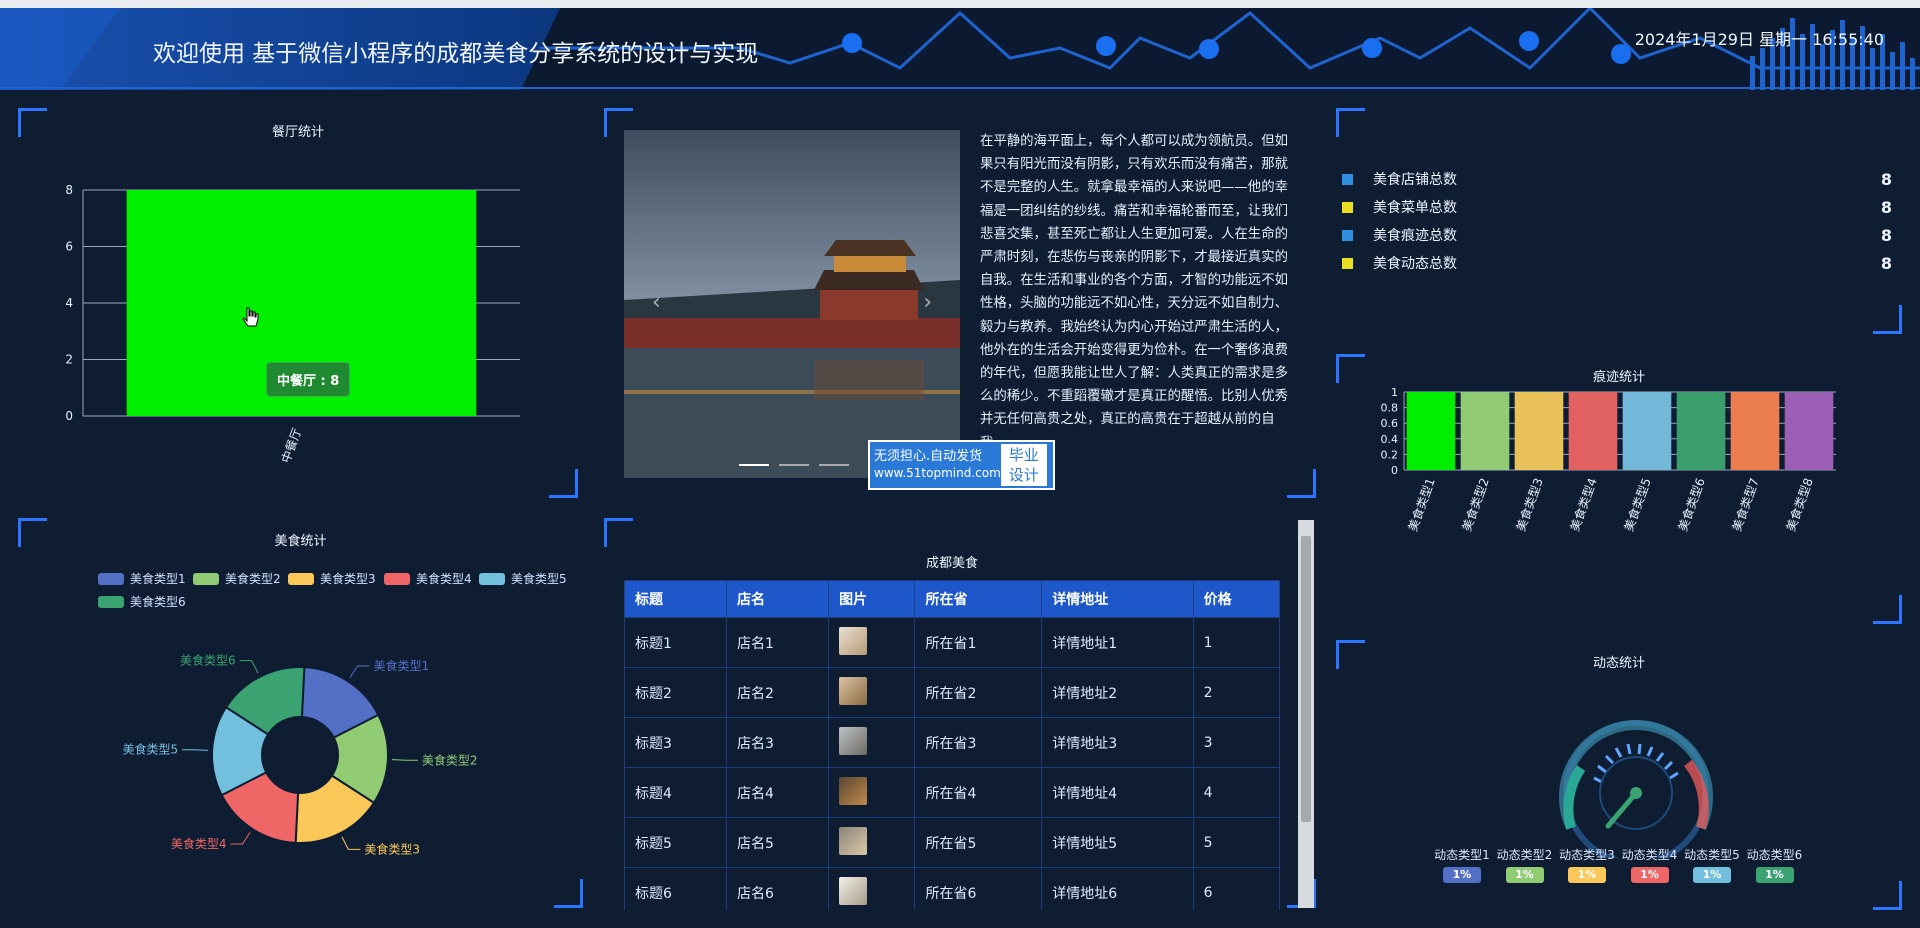 Image resolution: width=1920 pixels, height=928 pixels. I want to click on gauge-legend-label: 动态类型6, so click(1774, 855).